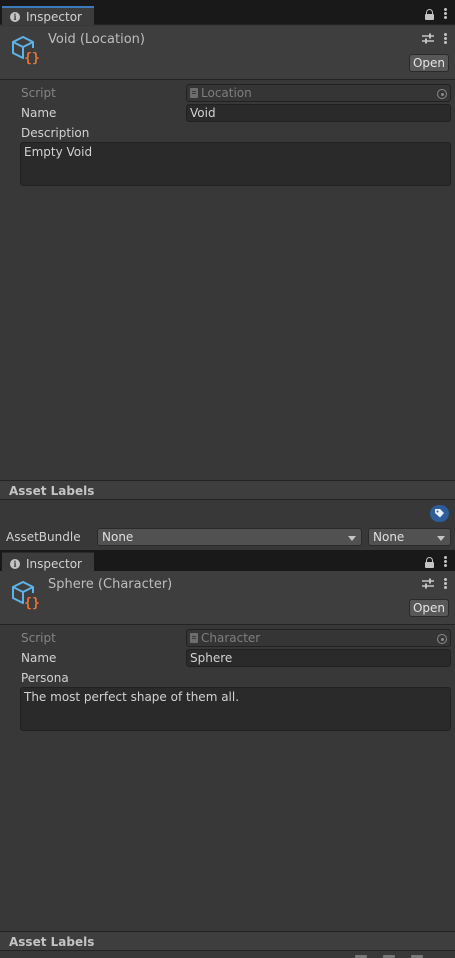 The image size is (455, 958). What do you see at coordinates (231, 638) in the screenshot?
I see `script-value: Character` at bounding box center [231, 638].